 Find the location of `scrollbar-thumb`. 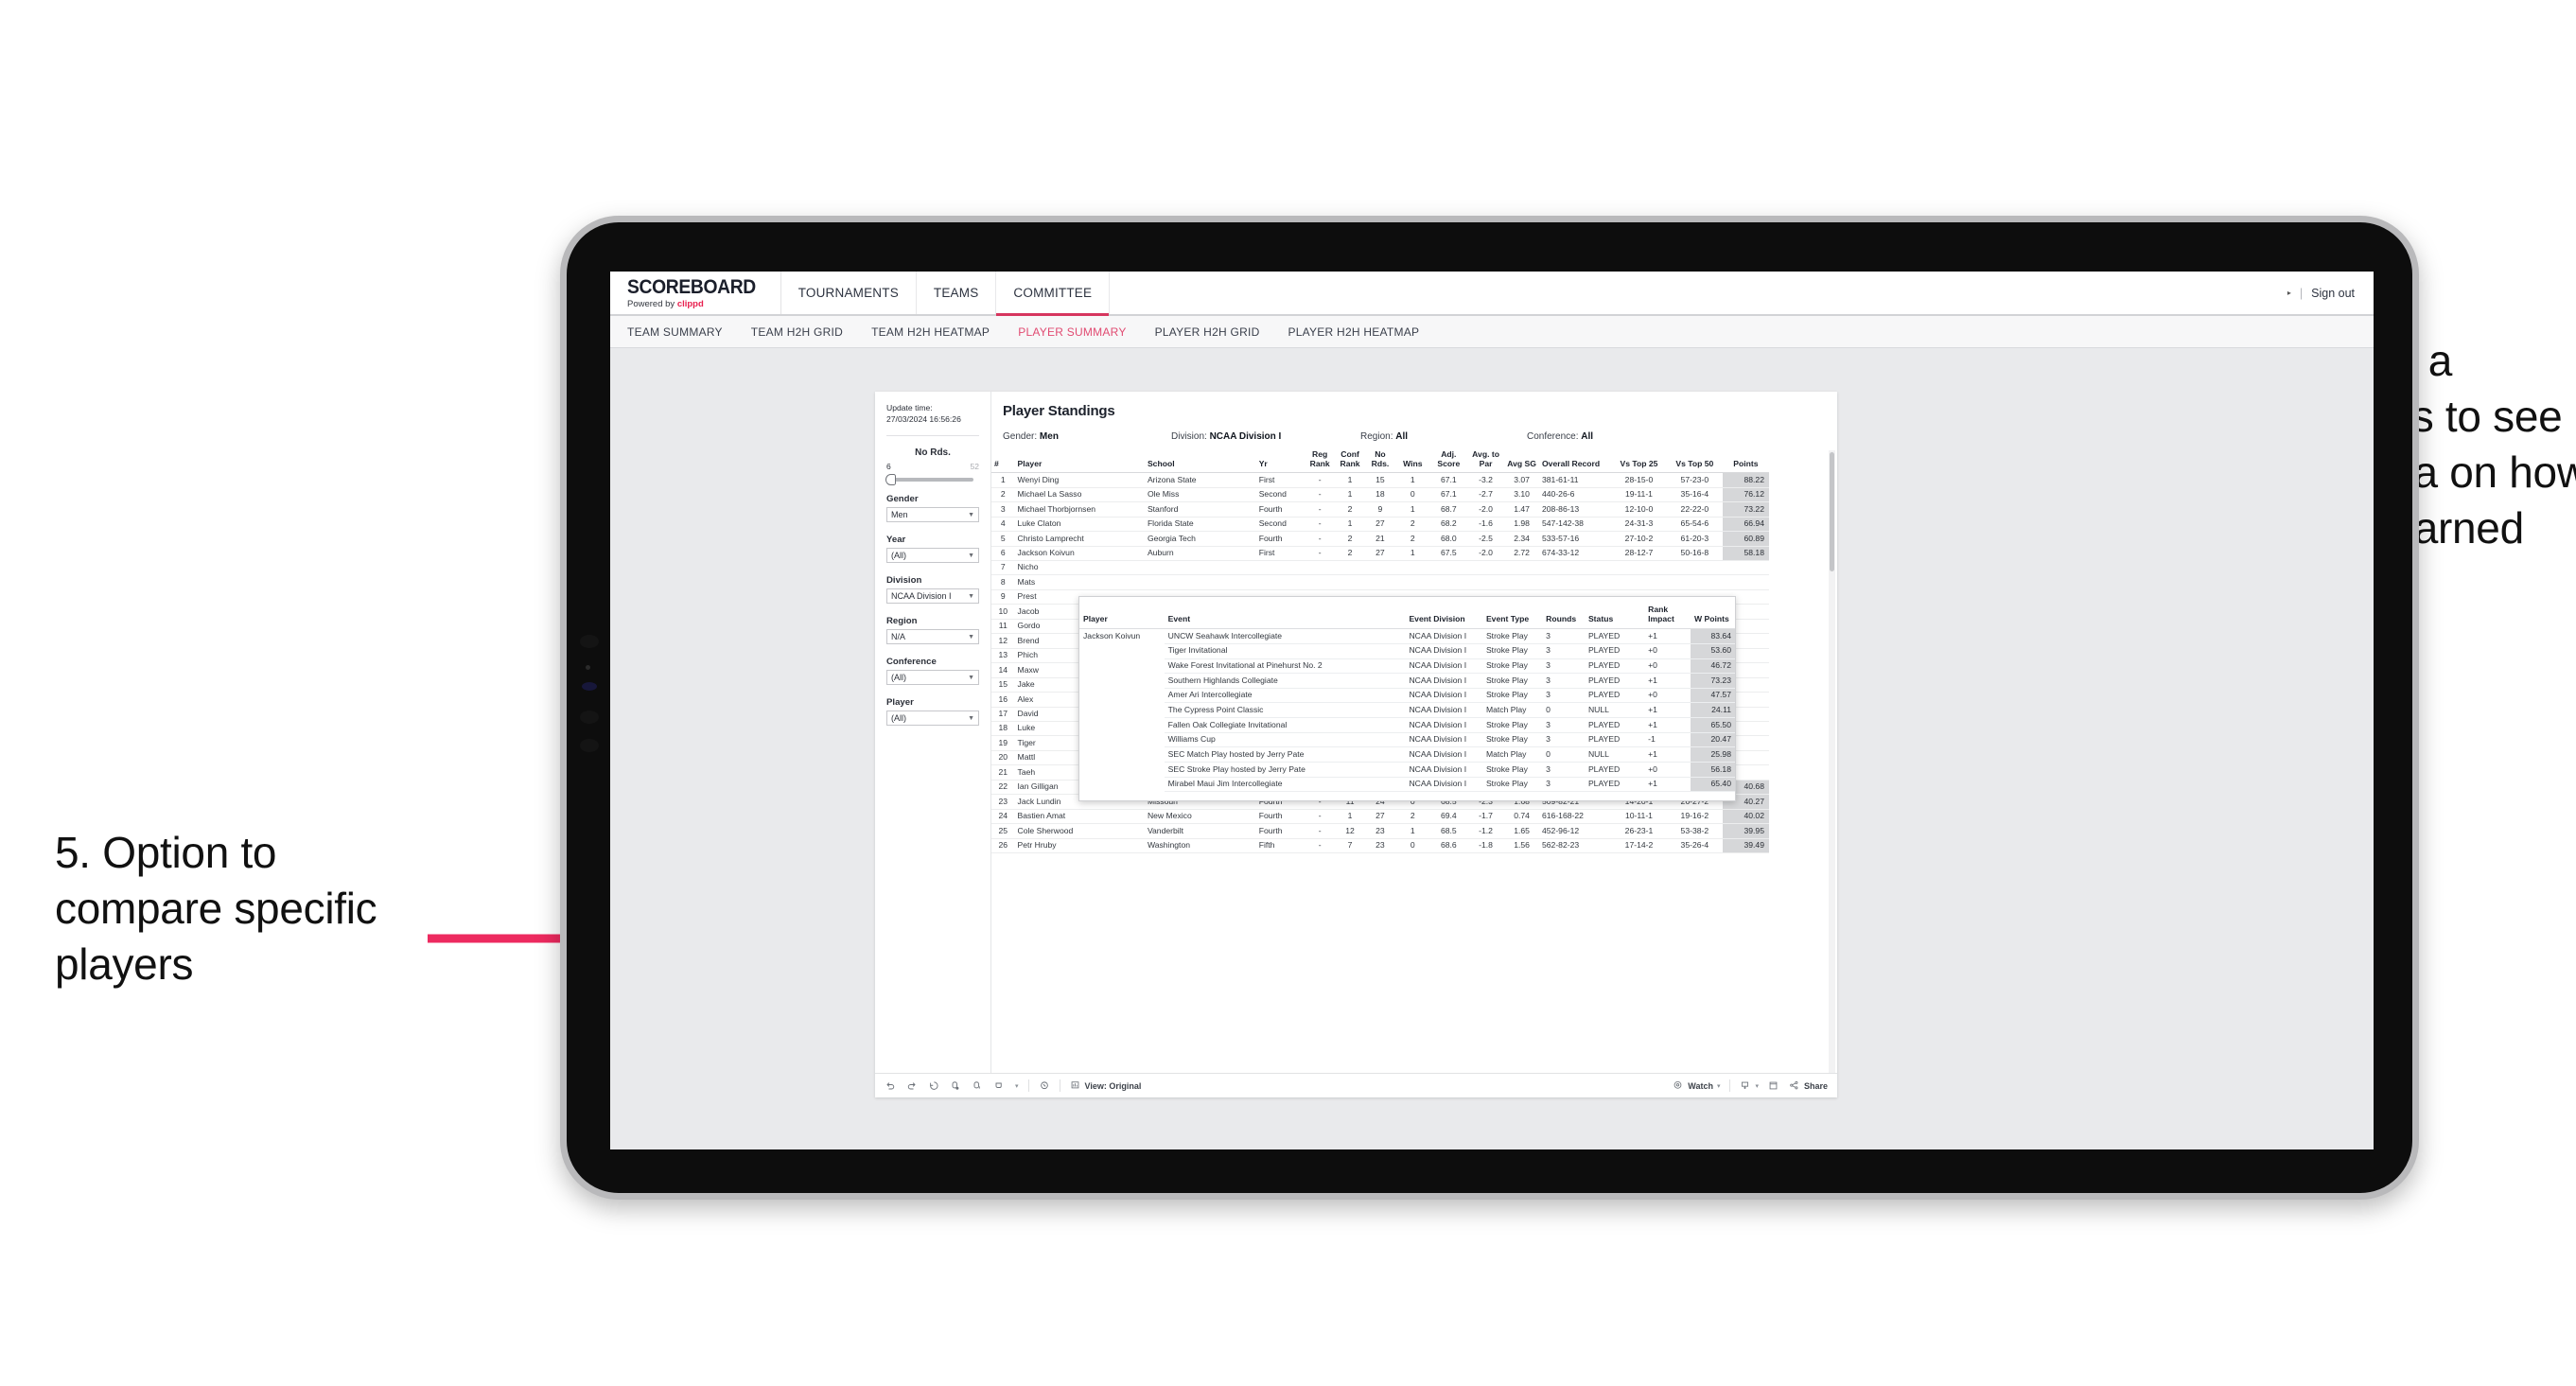

scrollbar-thumb is located at coordinates (1832, 512).